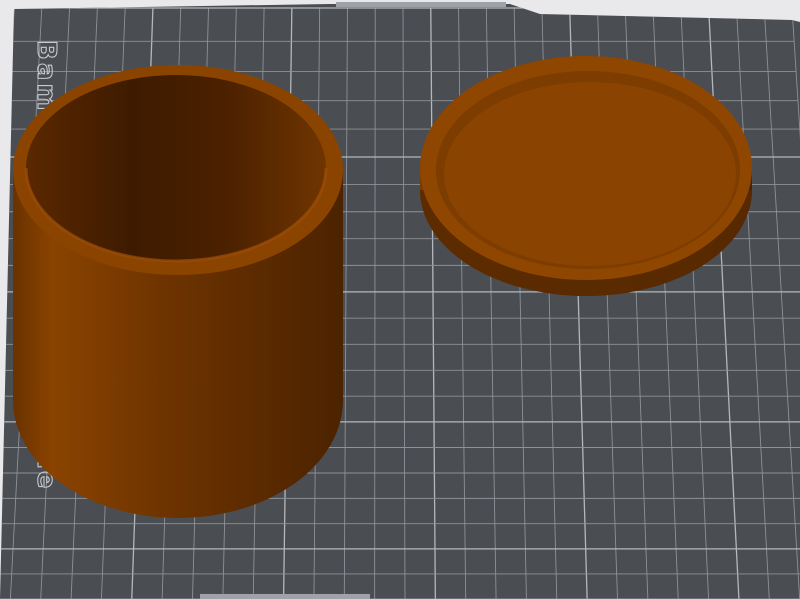  What do you see at coordinates (590, 174) in the screenshot?
I see `lid-recess` at bounding box center [590, 174].